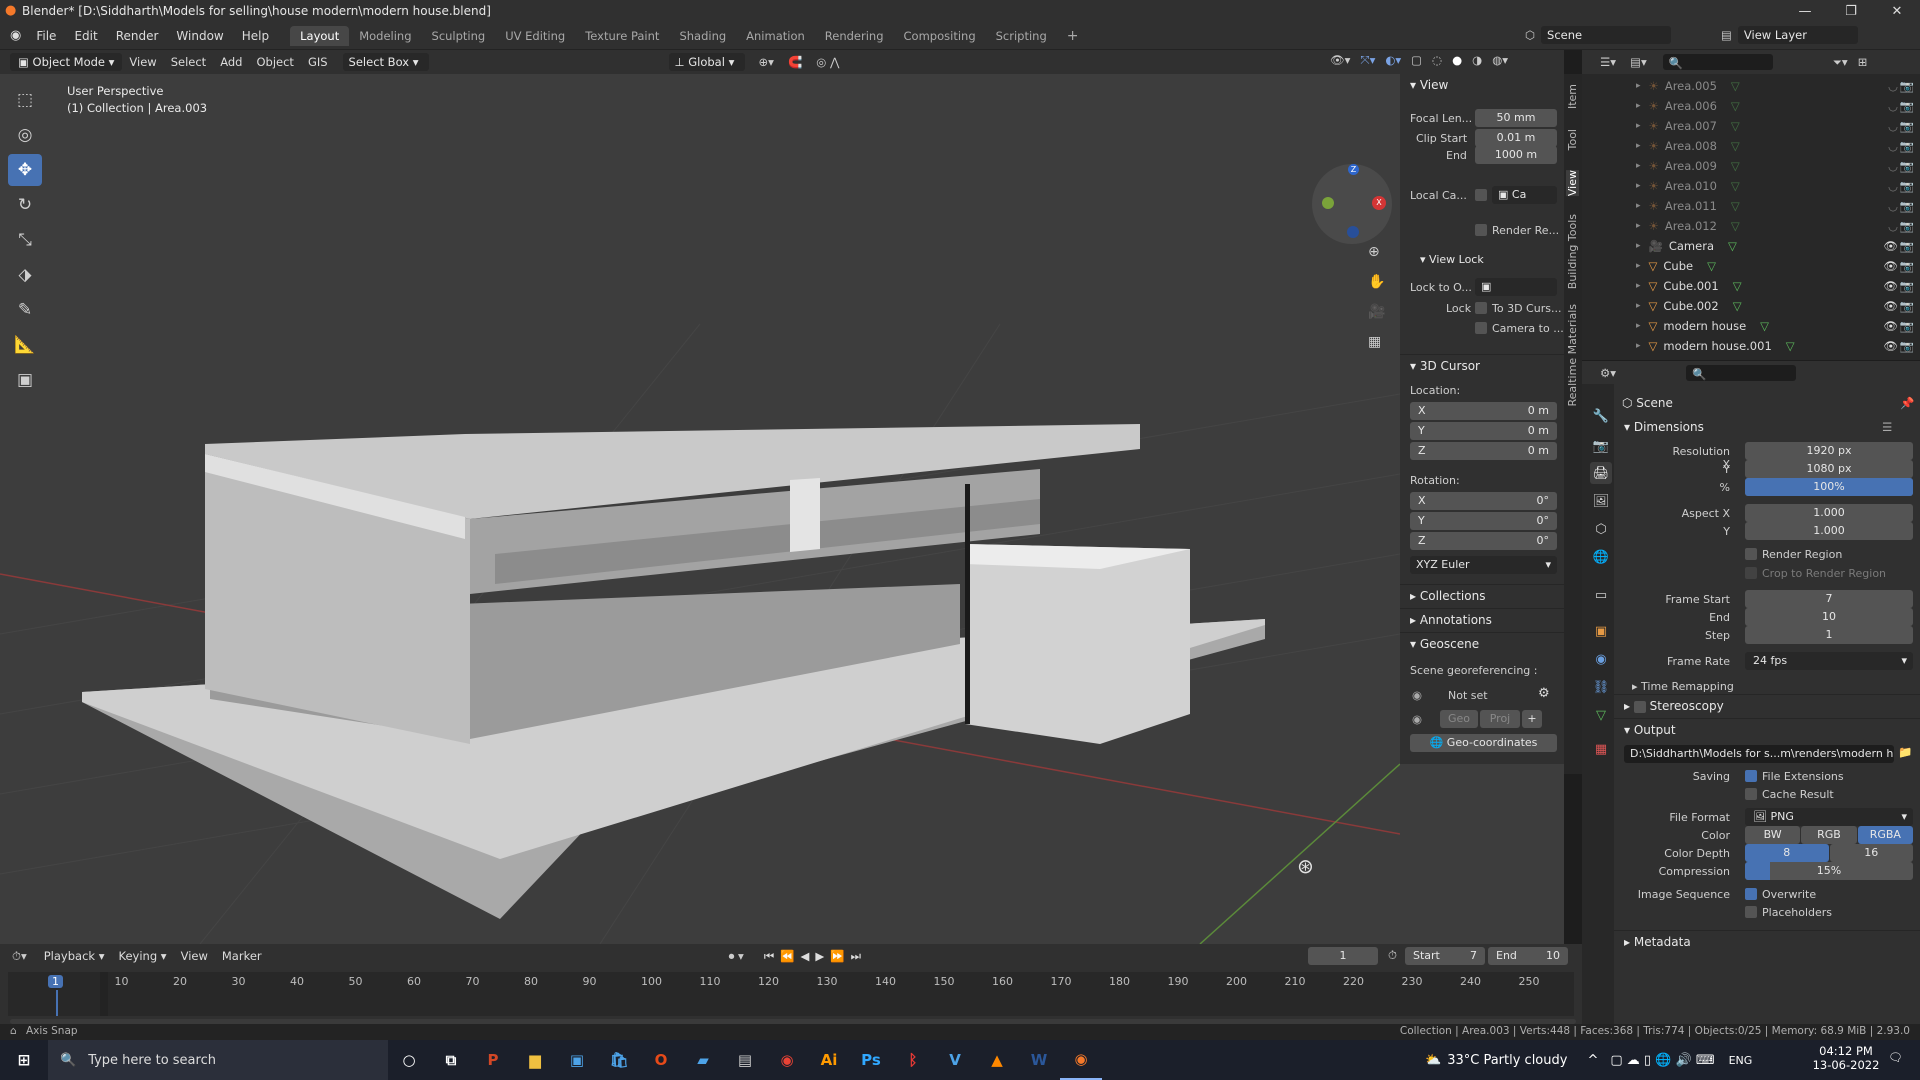 This screenshot has height=1080, width=1920. I want to click on geo-radio-icon: ◉, so click(1417, 719).